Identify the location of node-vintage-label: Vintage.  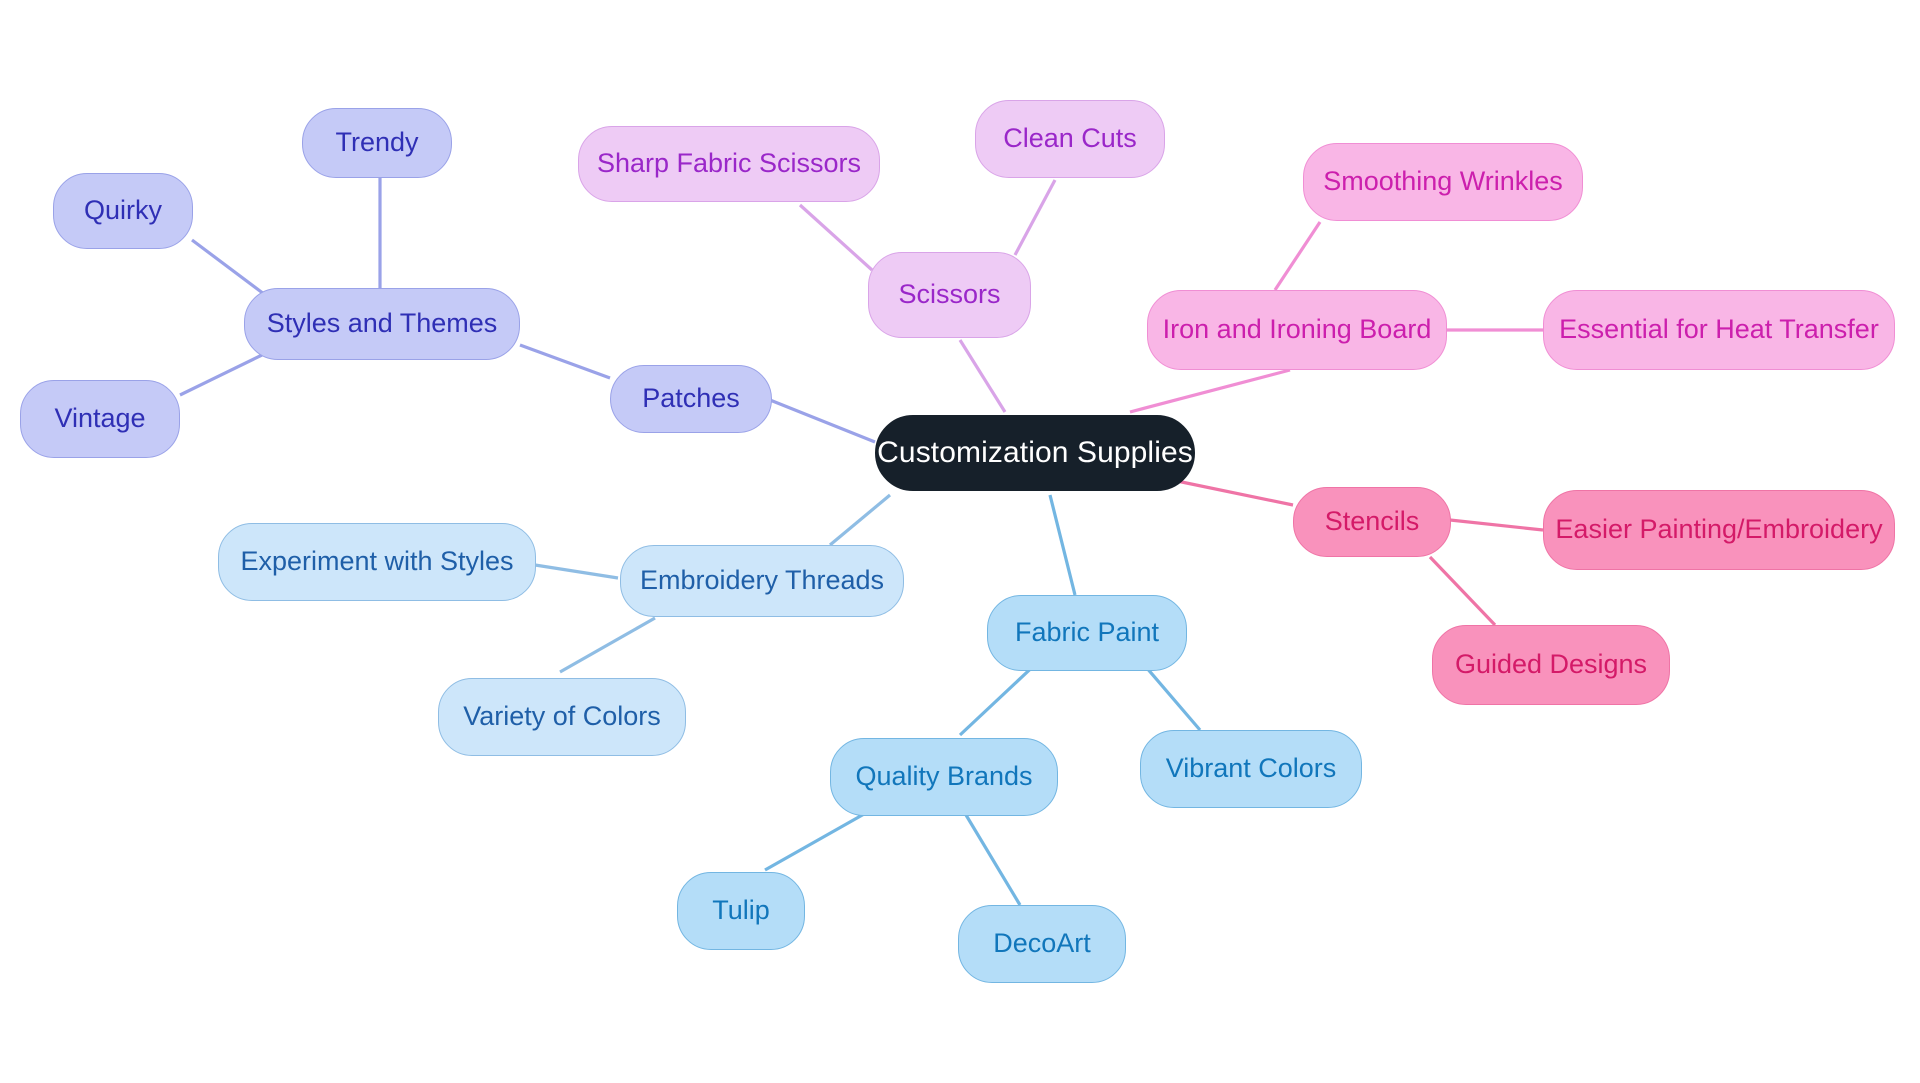
(100, 418).